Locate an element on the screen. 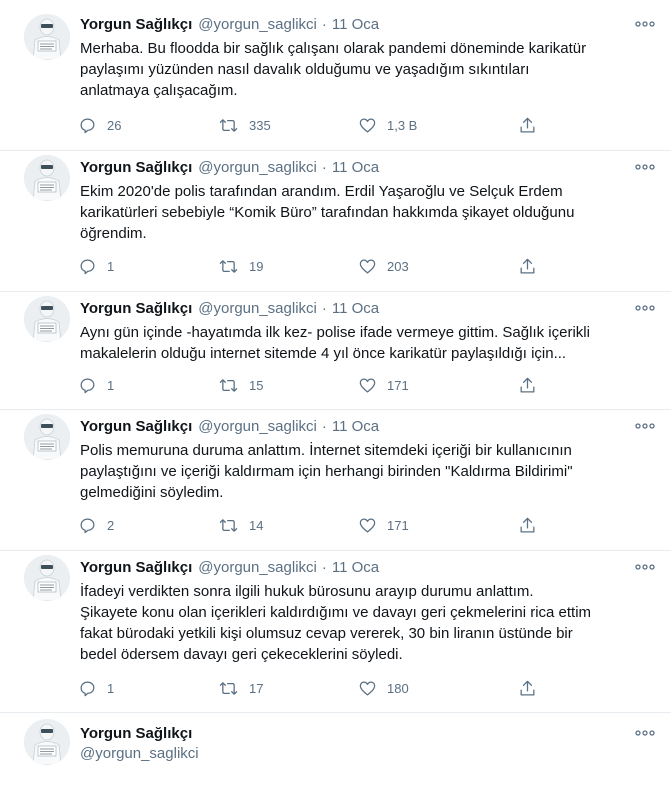 The image size is (671, 785). author-header: Yorgun Sağlıkçı is located at coordinates (365, 733).